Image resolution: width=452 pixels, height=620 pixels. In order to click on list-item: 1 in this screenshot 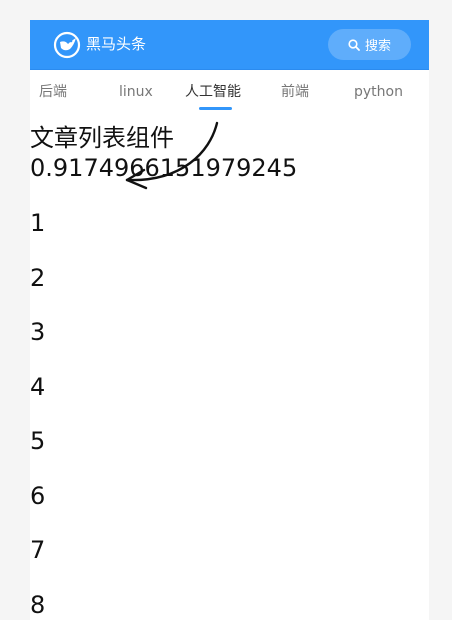, I will do `click(38, 223)`.